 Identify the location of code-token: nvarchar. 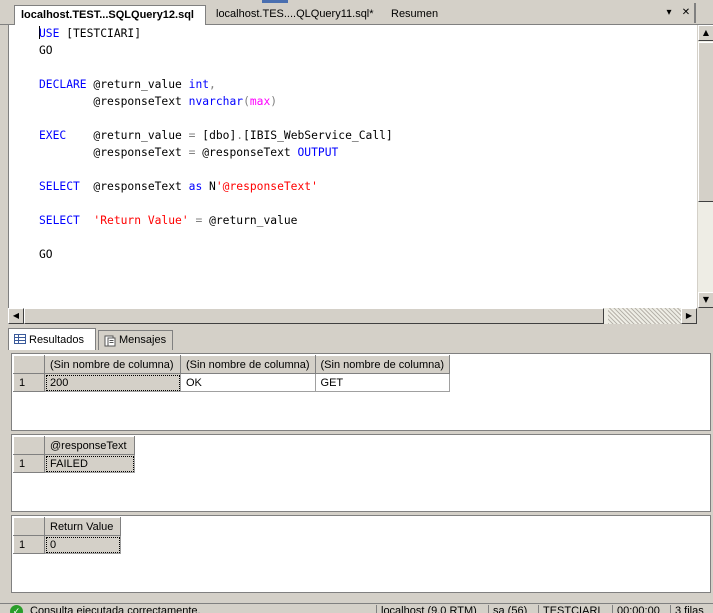
(216, 101).